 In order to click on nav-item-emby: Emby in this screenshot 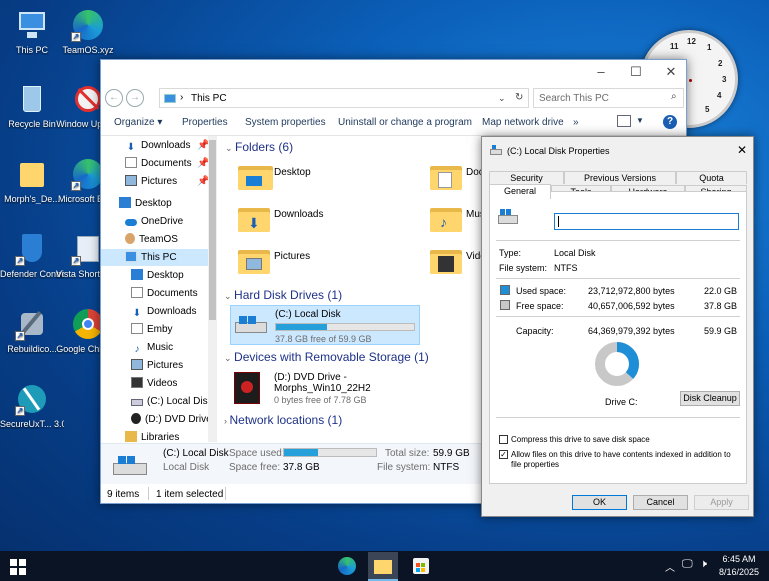, I will do `click(152, 329)`.